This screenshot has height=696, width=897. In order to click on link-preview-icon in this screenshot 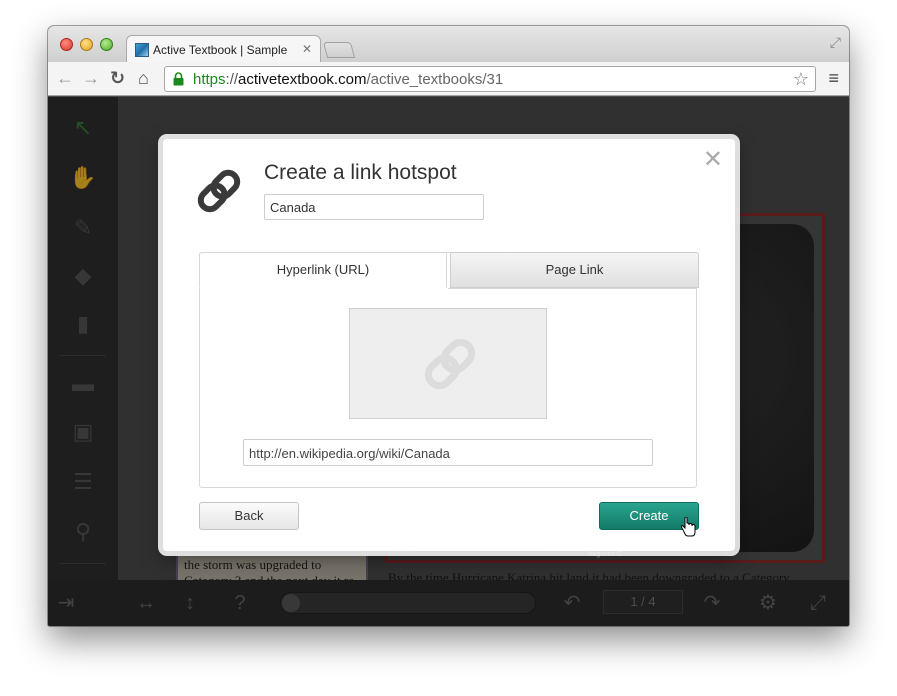, I will do `click(450, 364)`.